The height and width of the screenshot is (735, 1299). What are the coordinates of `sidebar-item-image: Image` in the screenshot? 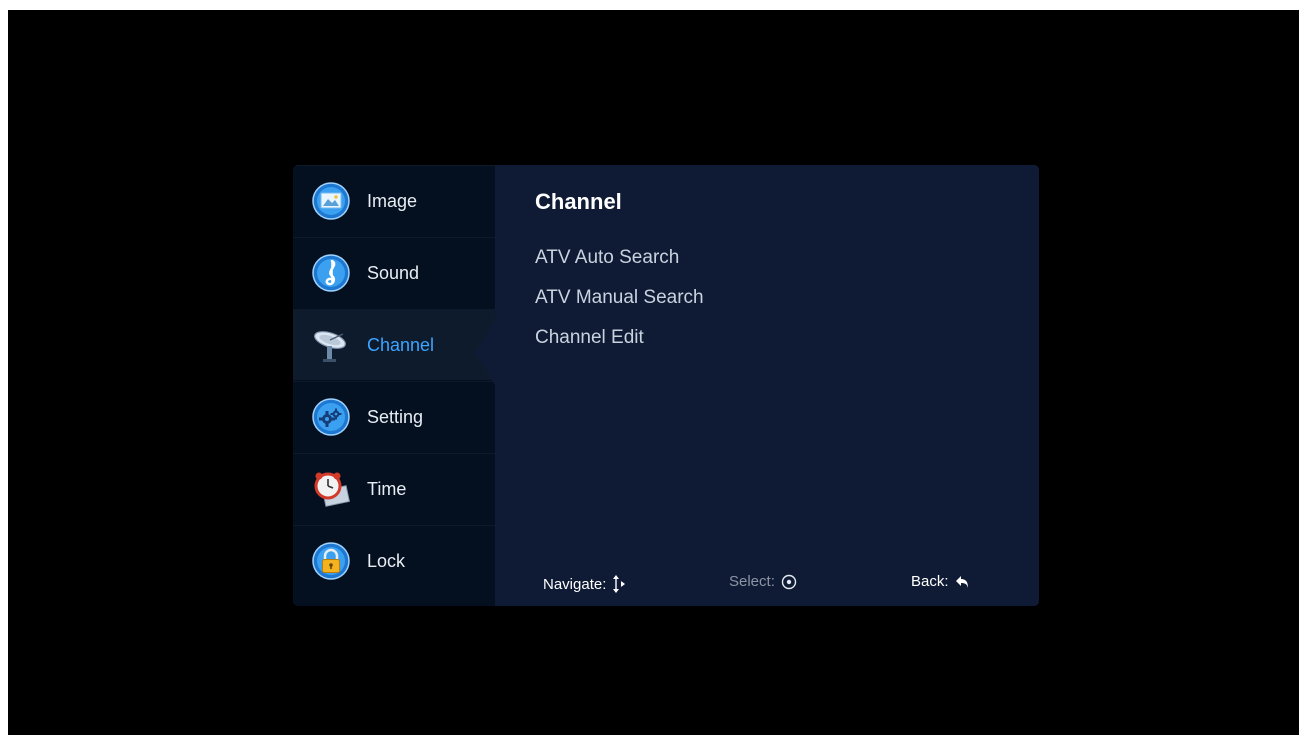 It's located at (394, 200).